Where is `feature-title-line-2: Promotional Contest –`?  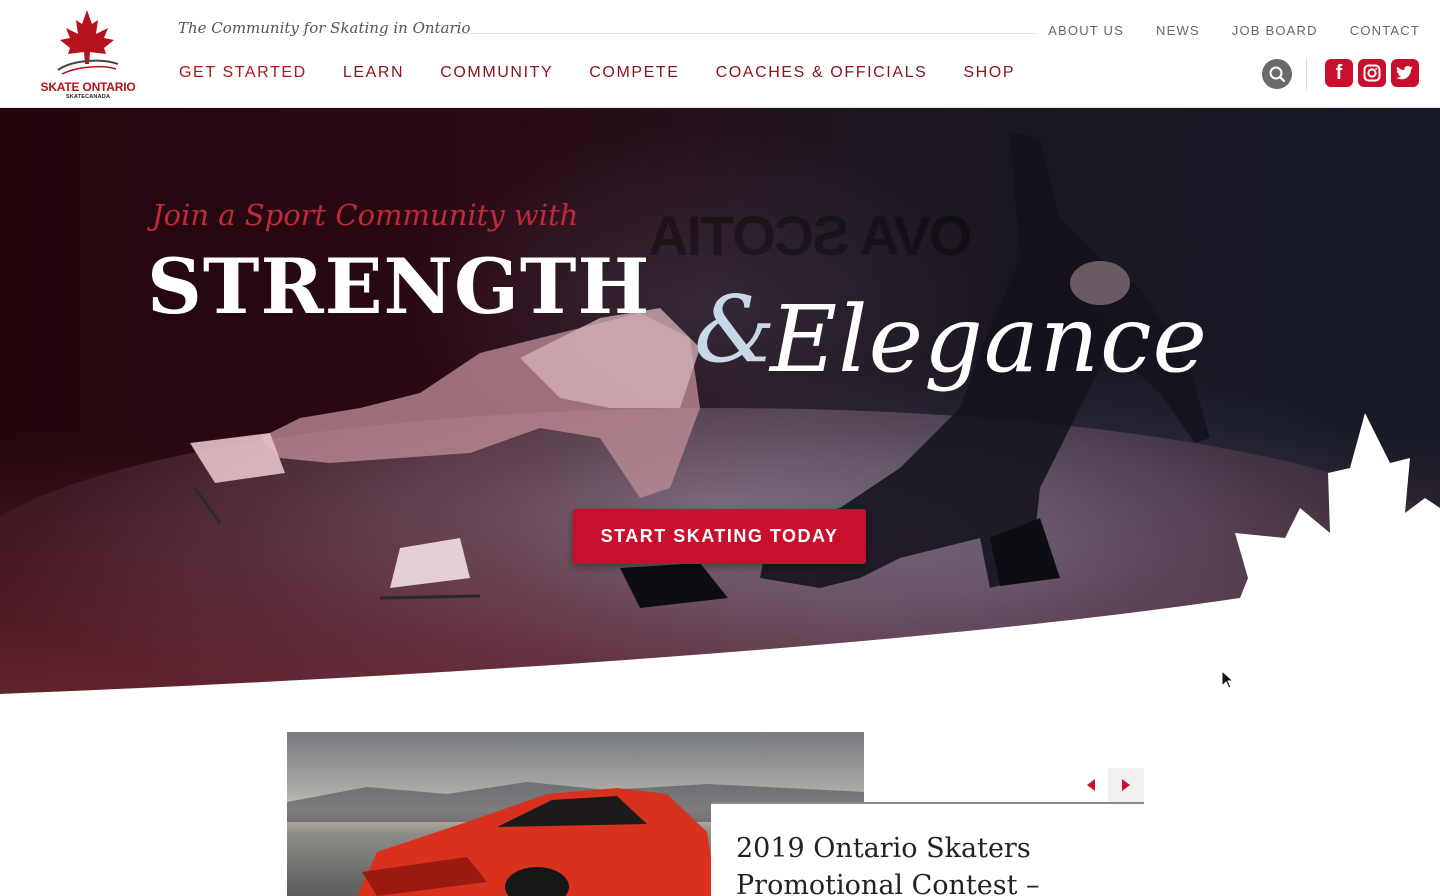
feature-title-line-2: Promotional Contest – is located at coordinates (888, 883).